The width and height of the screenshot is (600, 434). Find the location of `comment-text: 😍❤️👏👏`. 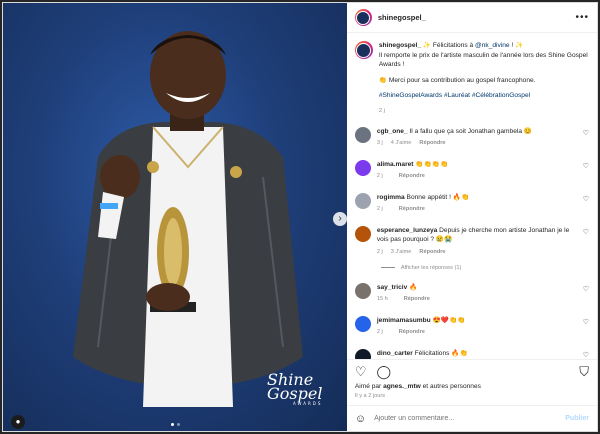

comment-text: 😍❤️👏👏 is located at coordinates (449, 320).